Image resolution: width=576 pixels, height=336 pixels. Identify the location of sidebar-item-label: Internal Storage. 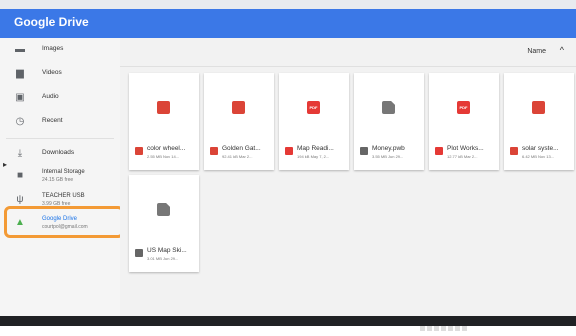
(63, 172).